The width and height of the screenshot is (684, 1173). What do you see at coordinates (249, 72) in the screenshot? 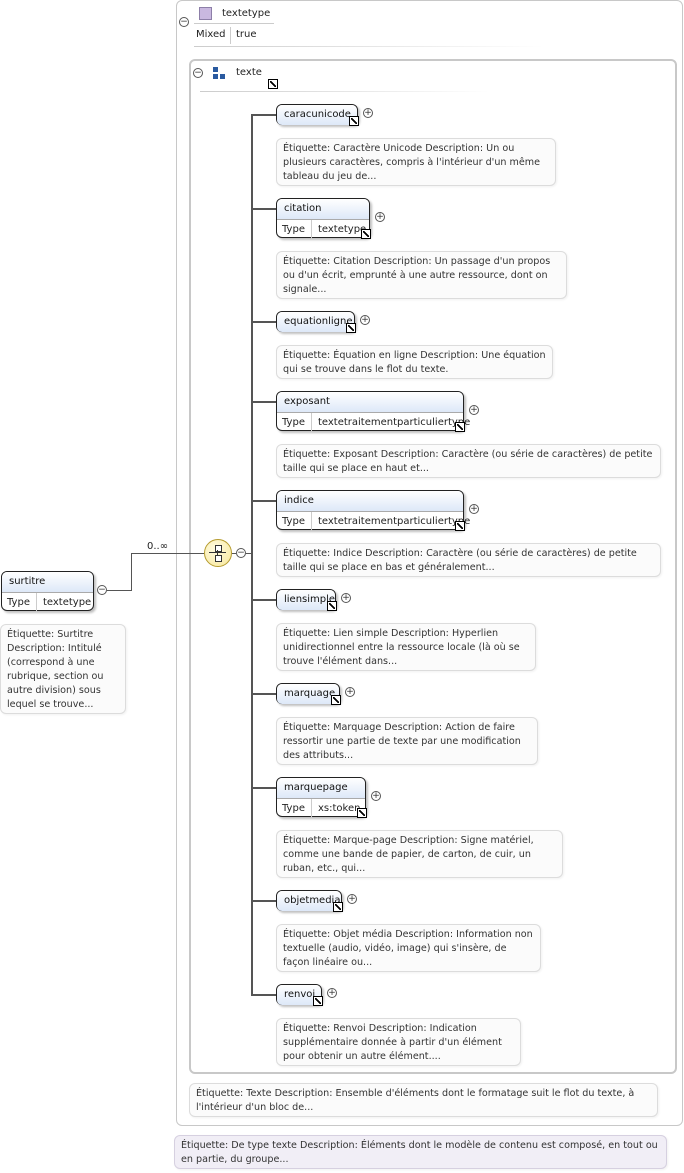
I see `group-name: texte` at bounding box center [249, 72].